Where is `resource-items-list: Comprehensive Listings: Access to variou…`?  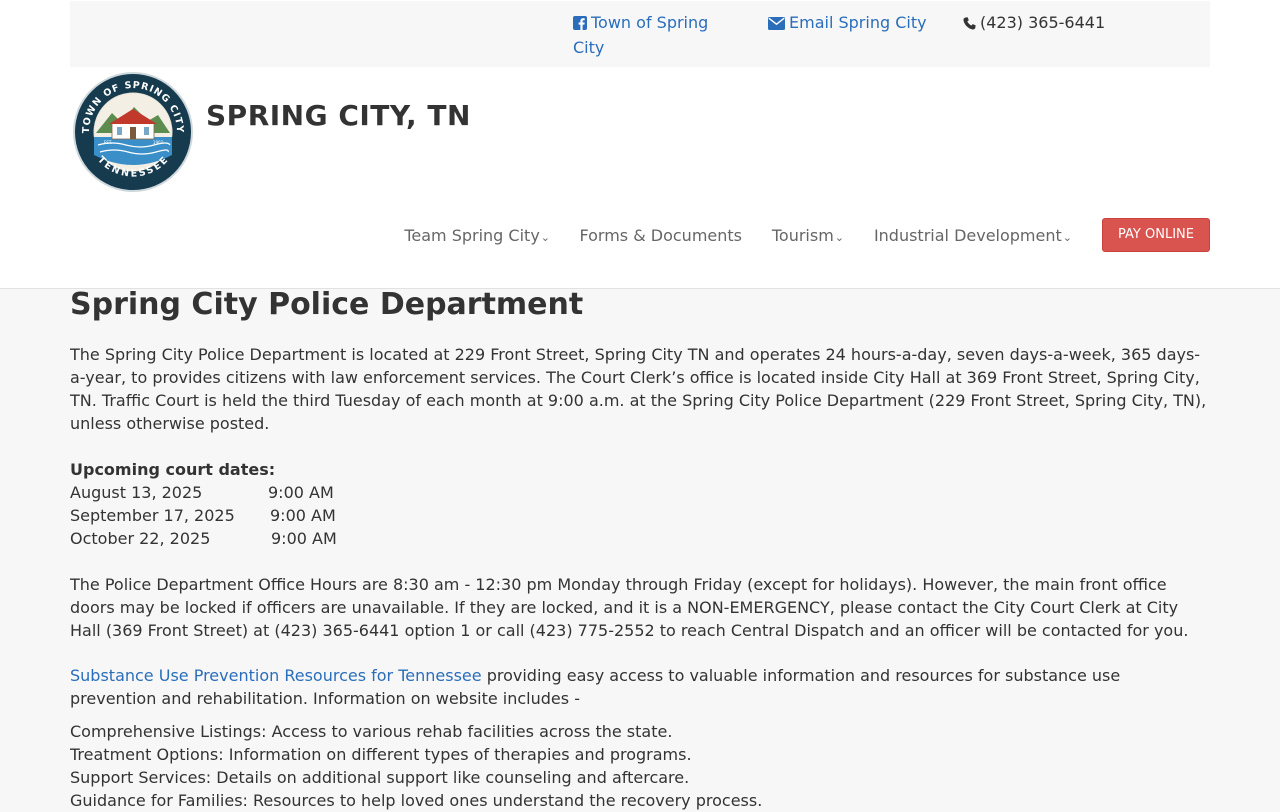 resource-items-list: Comprehensive Listings: Access to variou… is located at coordinates (640, 766).